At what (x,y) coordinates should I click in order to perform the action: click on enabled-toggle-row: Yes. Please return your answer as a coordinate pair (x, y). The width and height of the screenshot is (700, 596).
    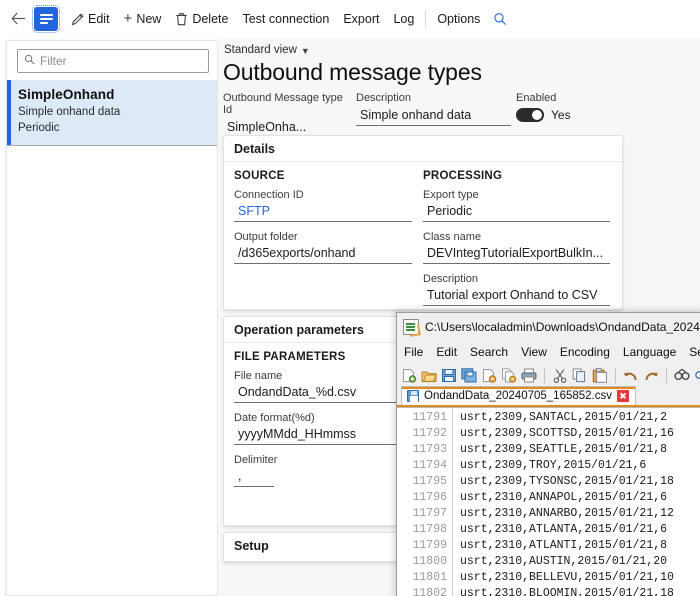
    Looking at the image, I should click on (543, 115).